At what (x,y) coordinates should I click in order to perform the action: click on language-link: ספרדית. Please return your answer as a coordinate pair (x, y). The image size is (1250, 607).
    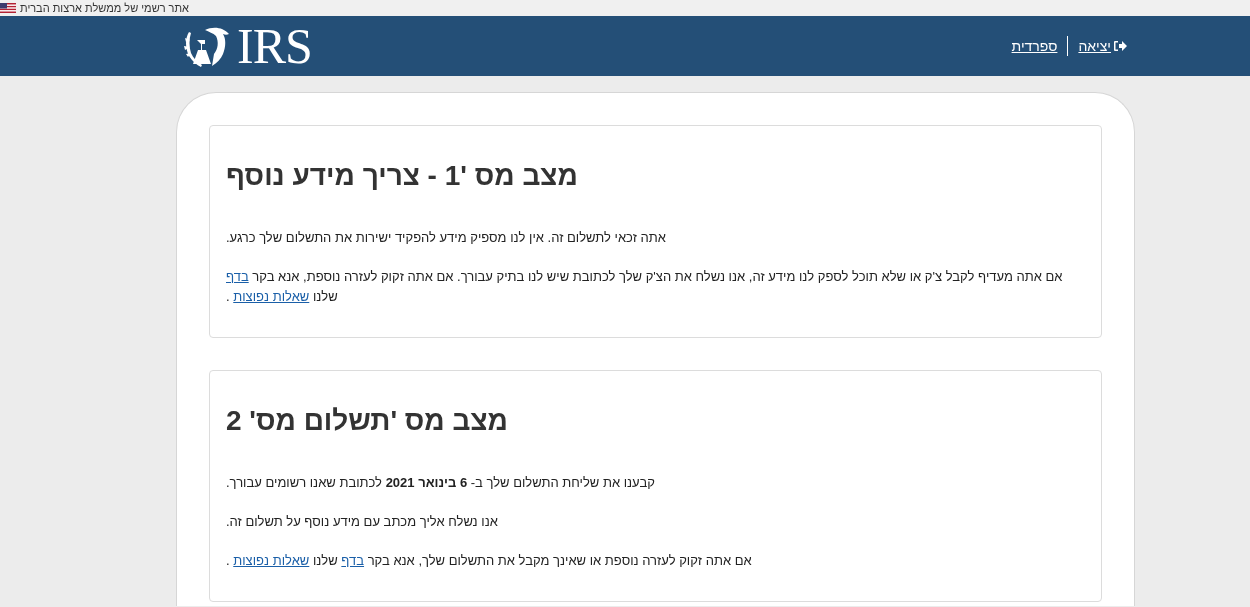
    Looking at the image, I should click on (1034, 46).